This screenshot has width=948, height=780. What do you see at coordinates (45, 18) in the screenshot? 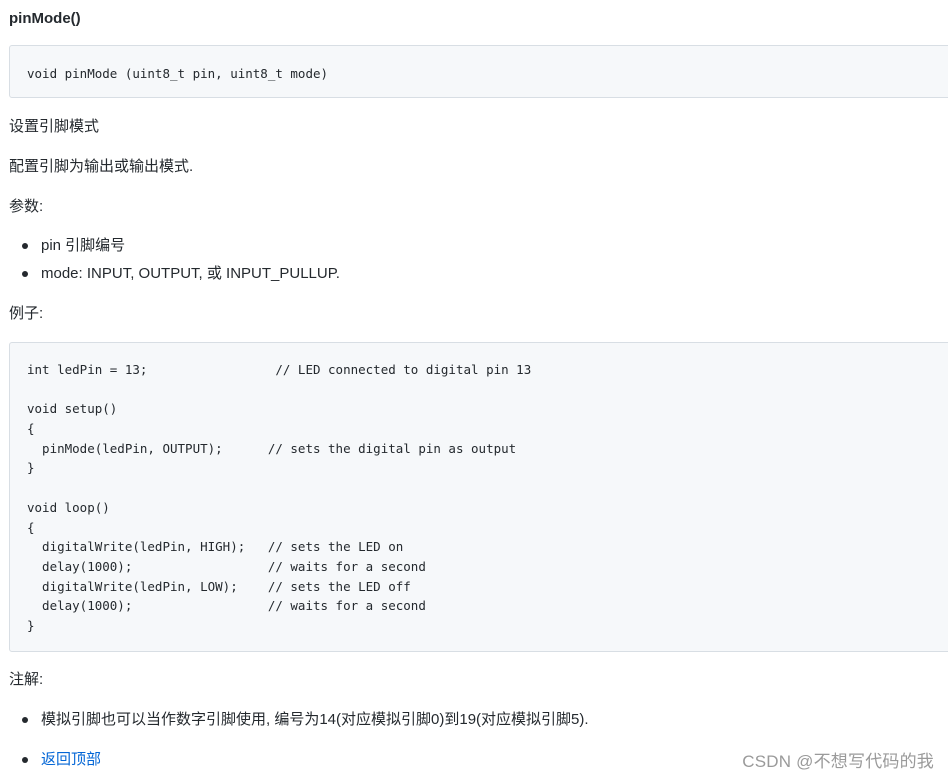
I see `function-heading: pinMode()` at bounding box center [45, 18].